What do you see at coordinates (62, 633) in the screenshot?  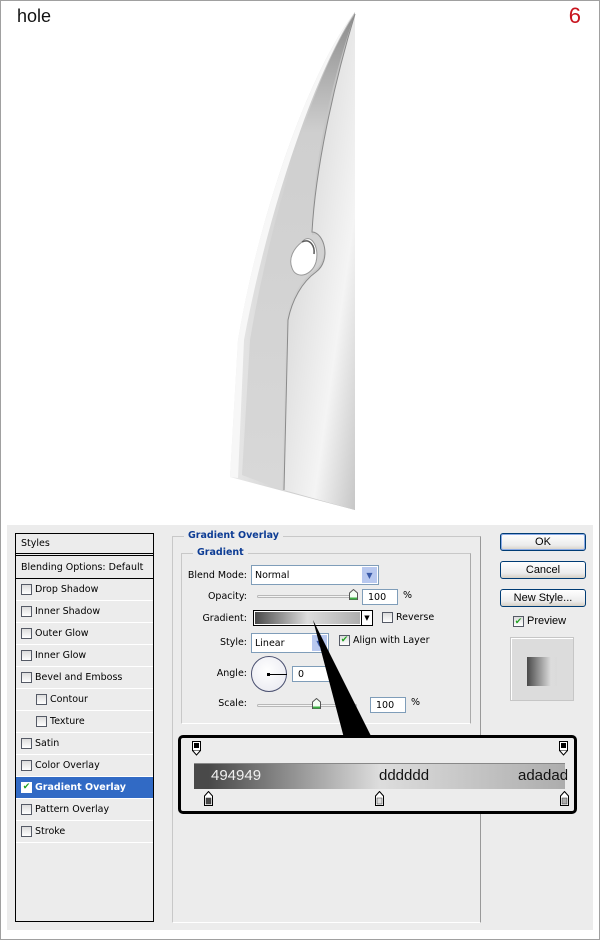 I see `style-item-label: Outer Glow` at bounding box center [62, 633].